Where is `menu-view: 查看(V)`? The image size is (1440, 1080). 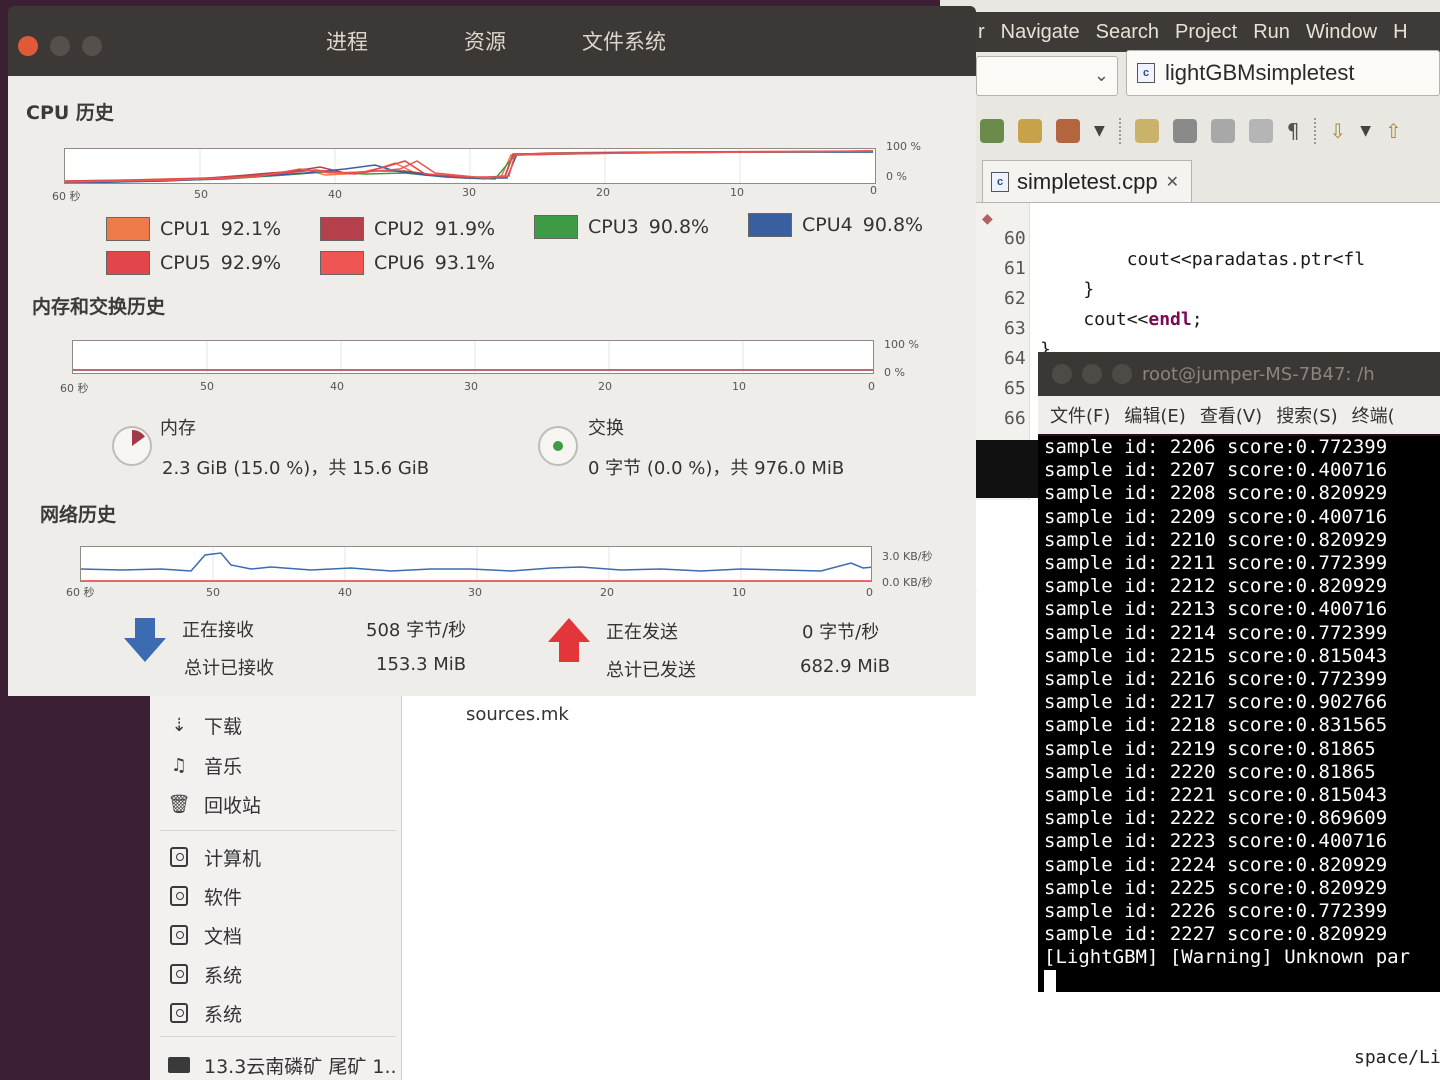
menu-view: 查看(V) is located at coordinates (1231, 415).